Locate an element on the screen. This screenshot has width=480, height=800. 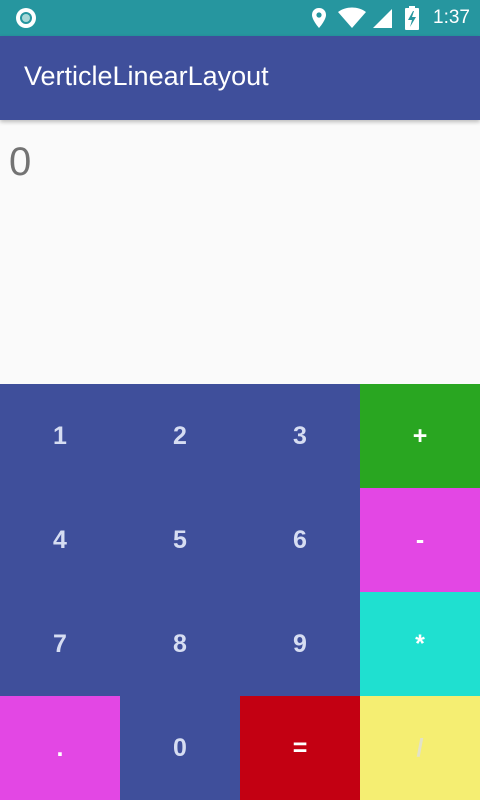
location-icon is located at coordinates (319, 18).